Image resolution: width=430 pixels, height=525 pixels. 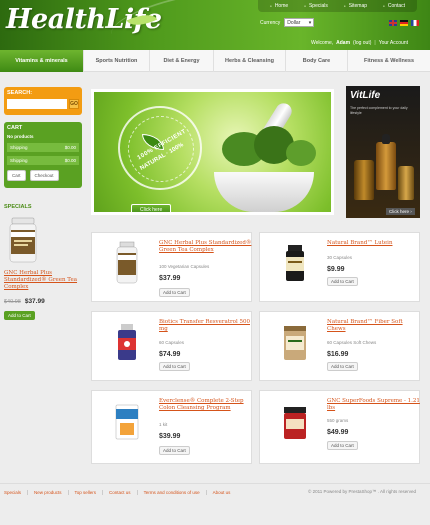 What do you see at coordinates (15, 128) in the screenshot?
I see `cart-title: CART` at bounding box center [15, 128].